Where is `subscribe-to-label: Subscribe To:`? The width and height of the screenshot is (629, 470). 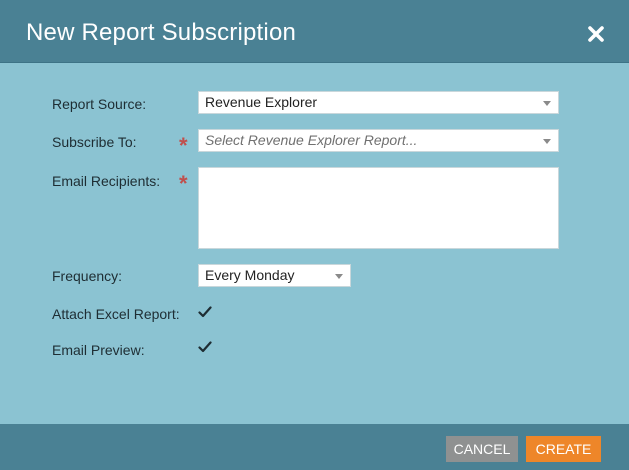 subscribe-to-label: Subscribe To: is located at coordinates (94, 142).